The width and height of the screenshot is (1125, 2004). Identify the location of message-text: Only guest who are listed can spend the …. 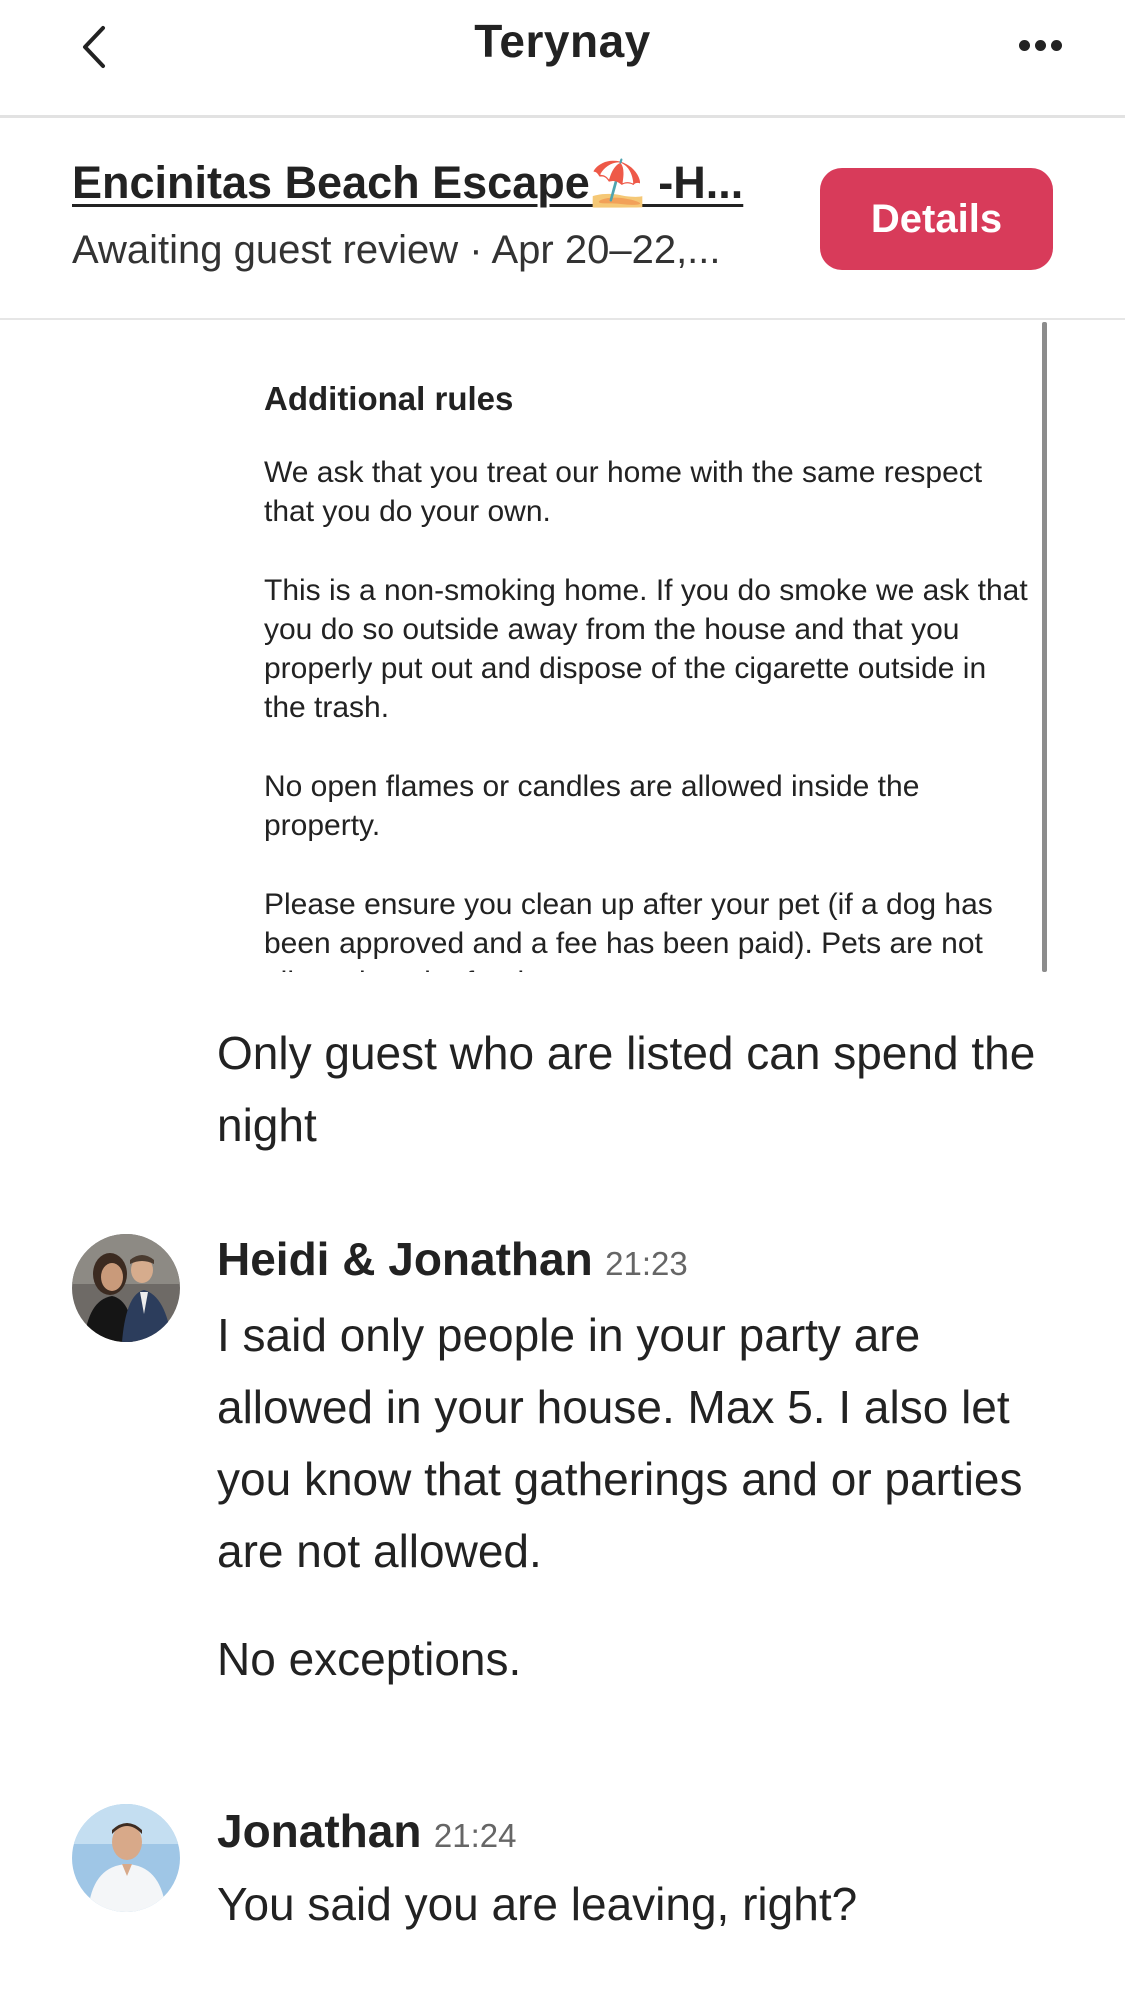
(626, 1089).